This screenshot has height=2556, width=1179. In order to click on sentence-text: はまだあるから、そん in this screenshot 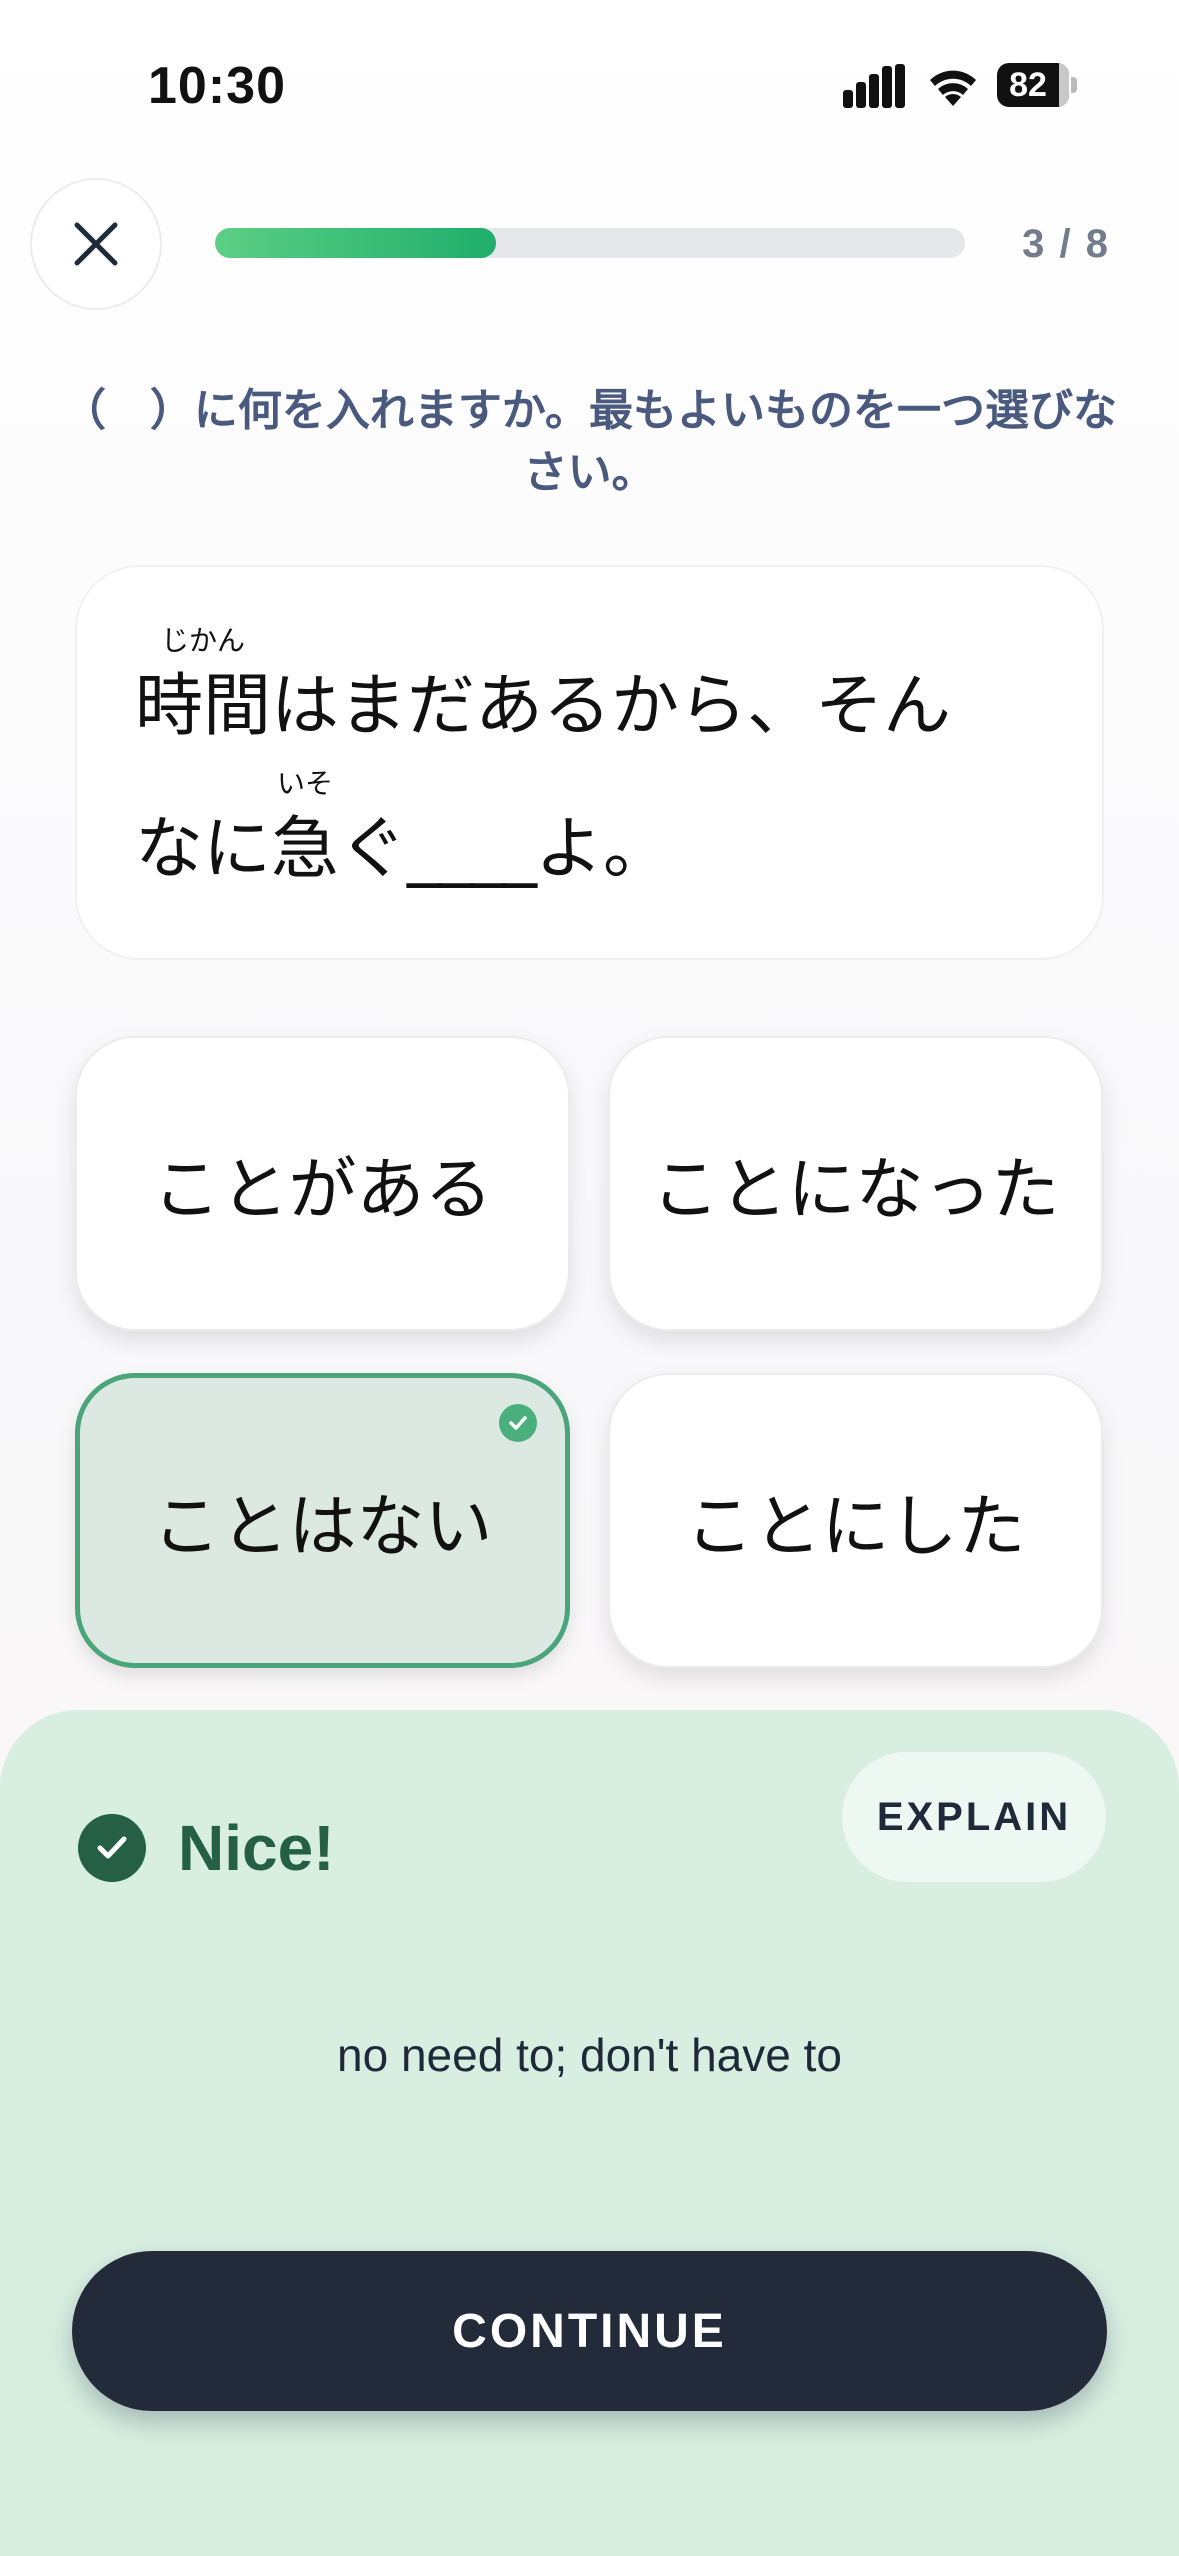, I will do `click(611, 706)`.